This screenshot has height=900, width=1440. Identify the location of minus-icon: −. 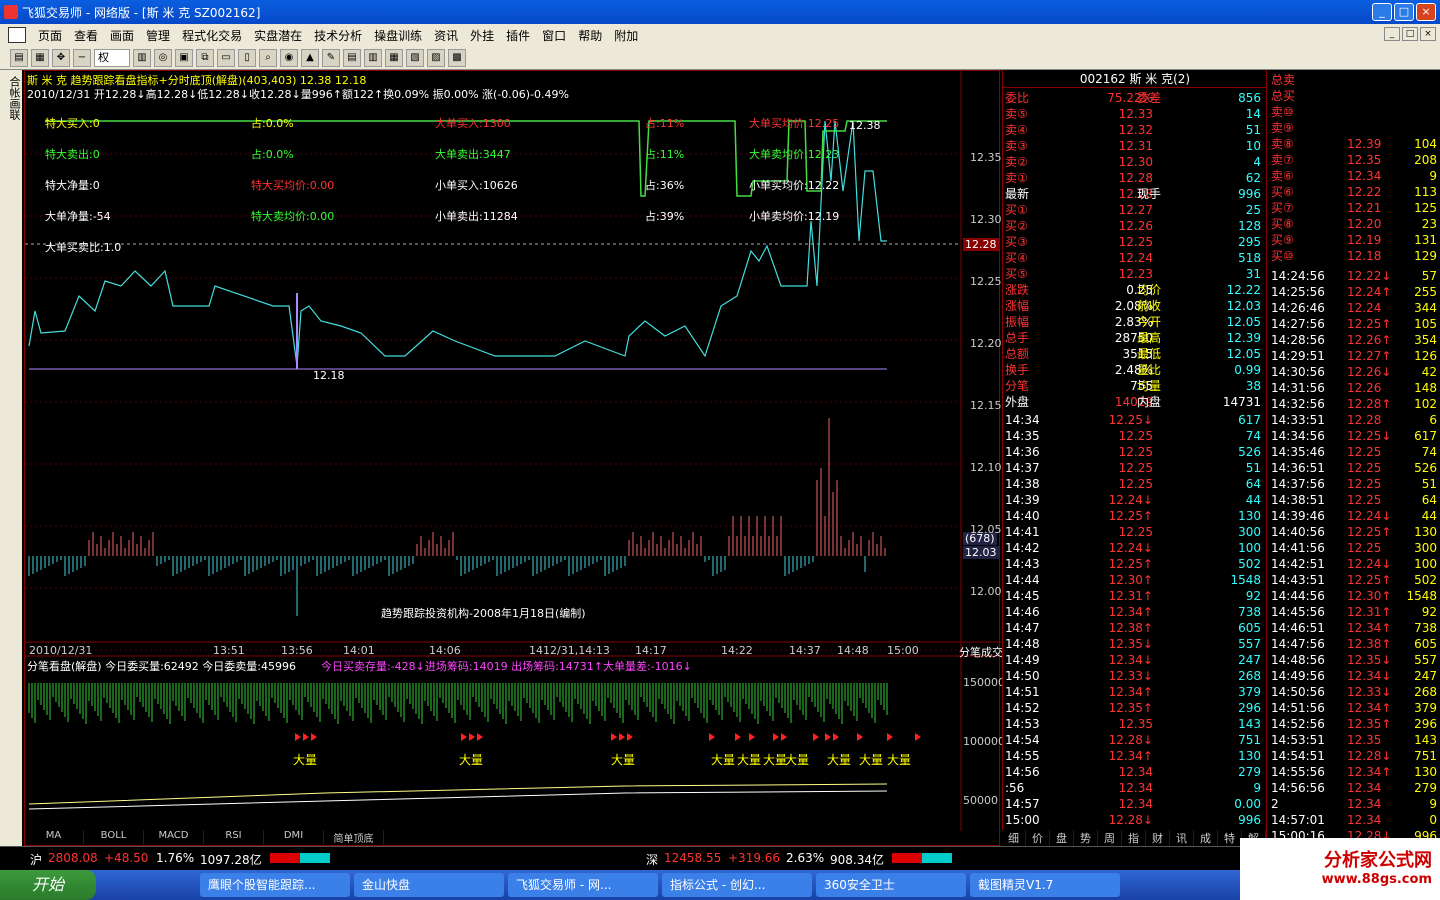
(82, 57).